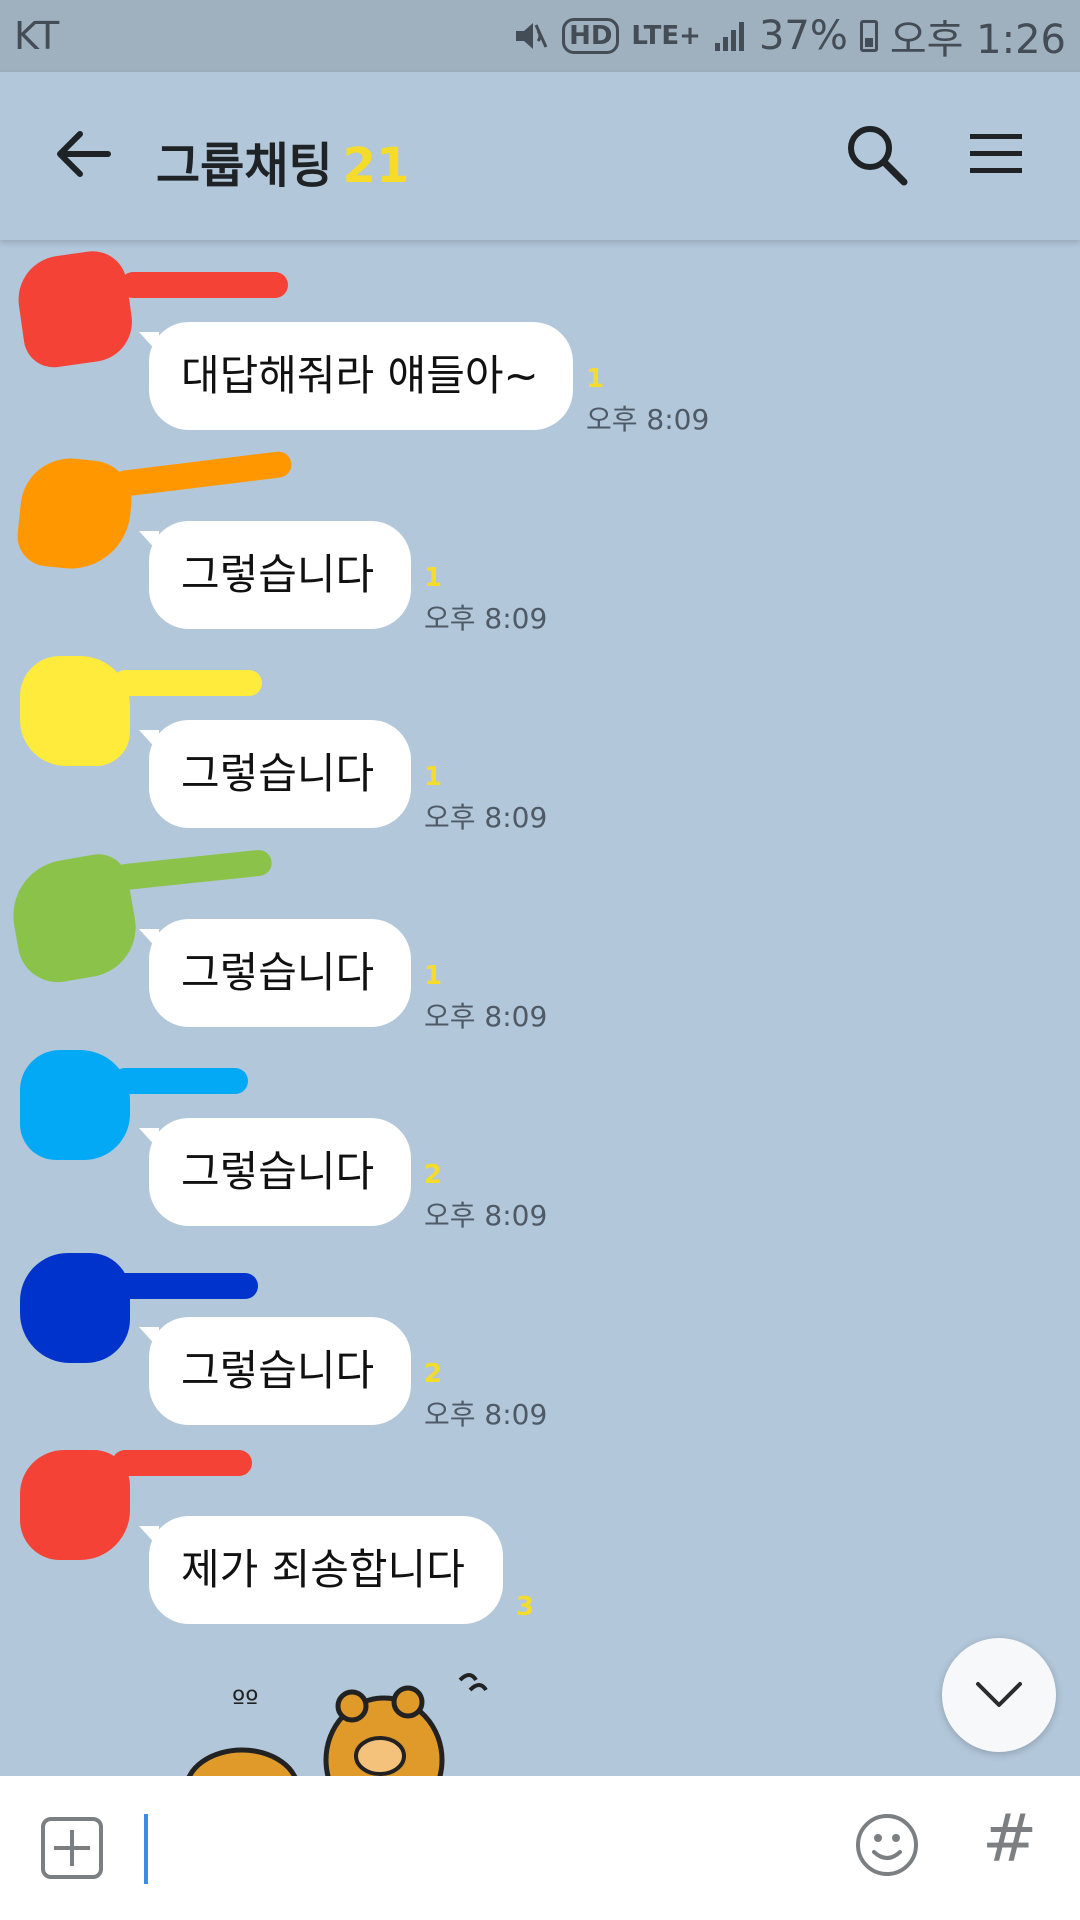 Image resolution: width=1080 pixels, height=1920 pixels. Describe the element at coordinates (540, 156) in the screenshot. I see `chat-header: 그룹채팅 21` at that location.